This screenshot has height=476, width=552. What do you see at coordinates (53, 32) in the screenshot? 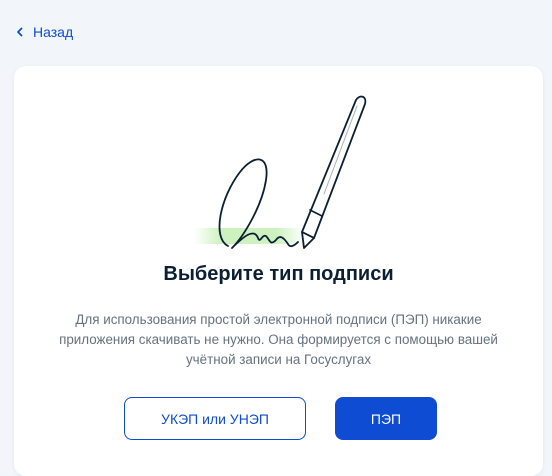
I see `back-link-label: Назад` at bounding box center [53, 32].